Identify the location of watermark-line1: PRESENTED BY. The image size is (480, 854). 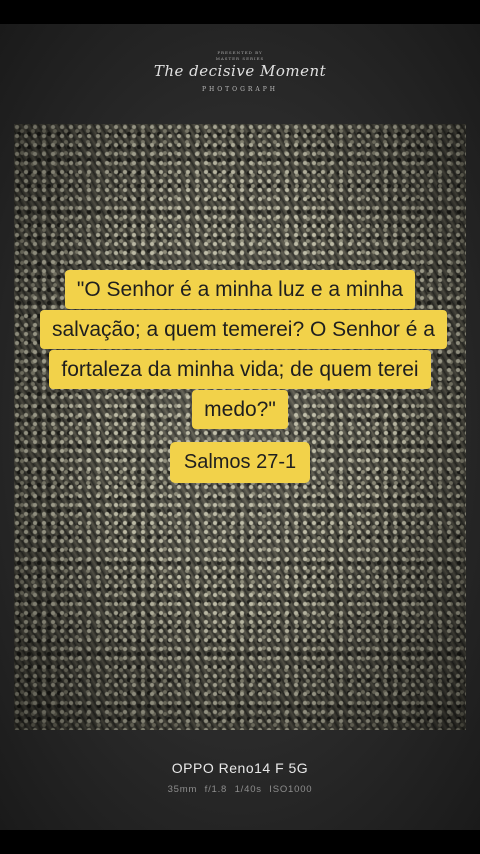
(240, 52).